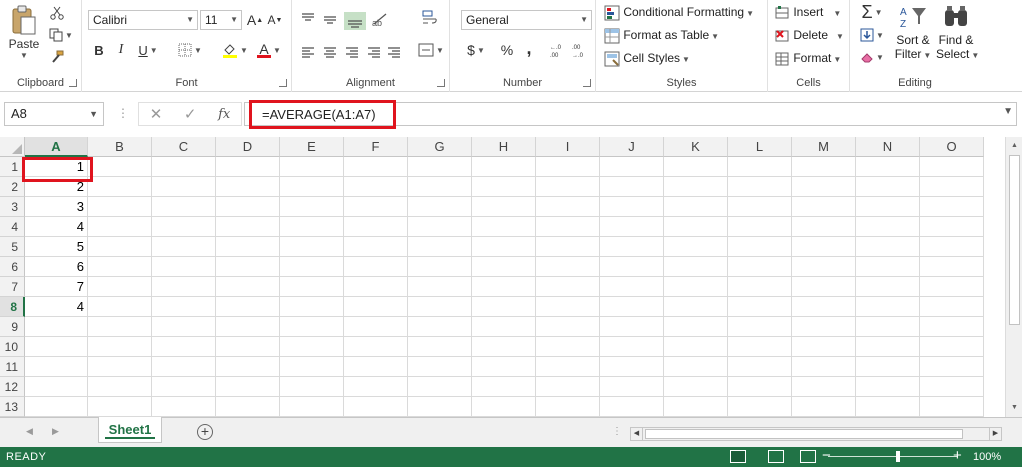 The height and width of the screenshot is (467, 1022). What do you see at coordinates (221, 20) in the screenshot?
I see `font-size-dropdown: 11 ▼` at bounding box center [221, 20].